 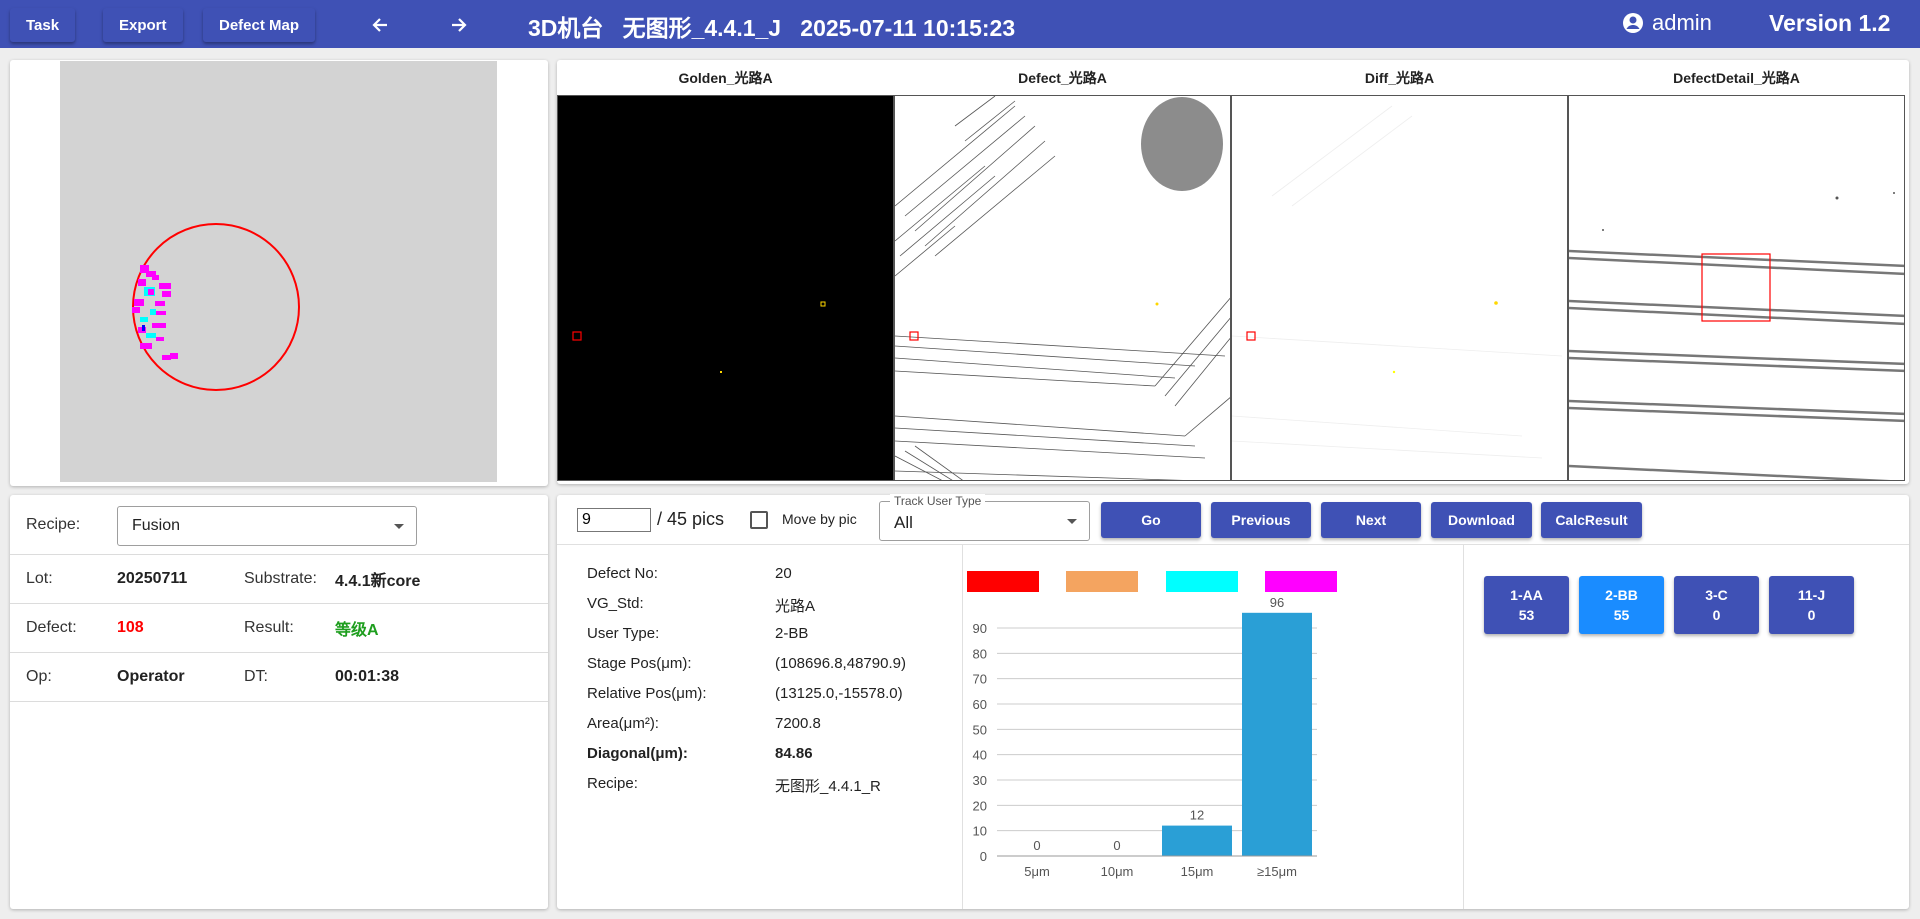 I want to click on x-tick-label: ≥15μm, so click(x=1277, y=871).